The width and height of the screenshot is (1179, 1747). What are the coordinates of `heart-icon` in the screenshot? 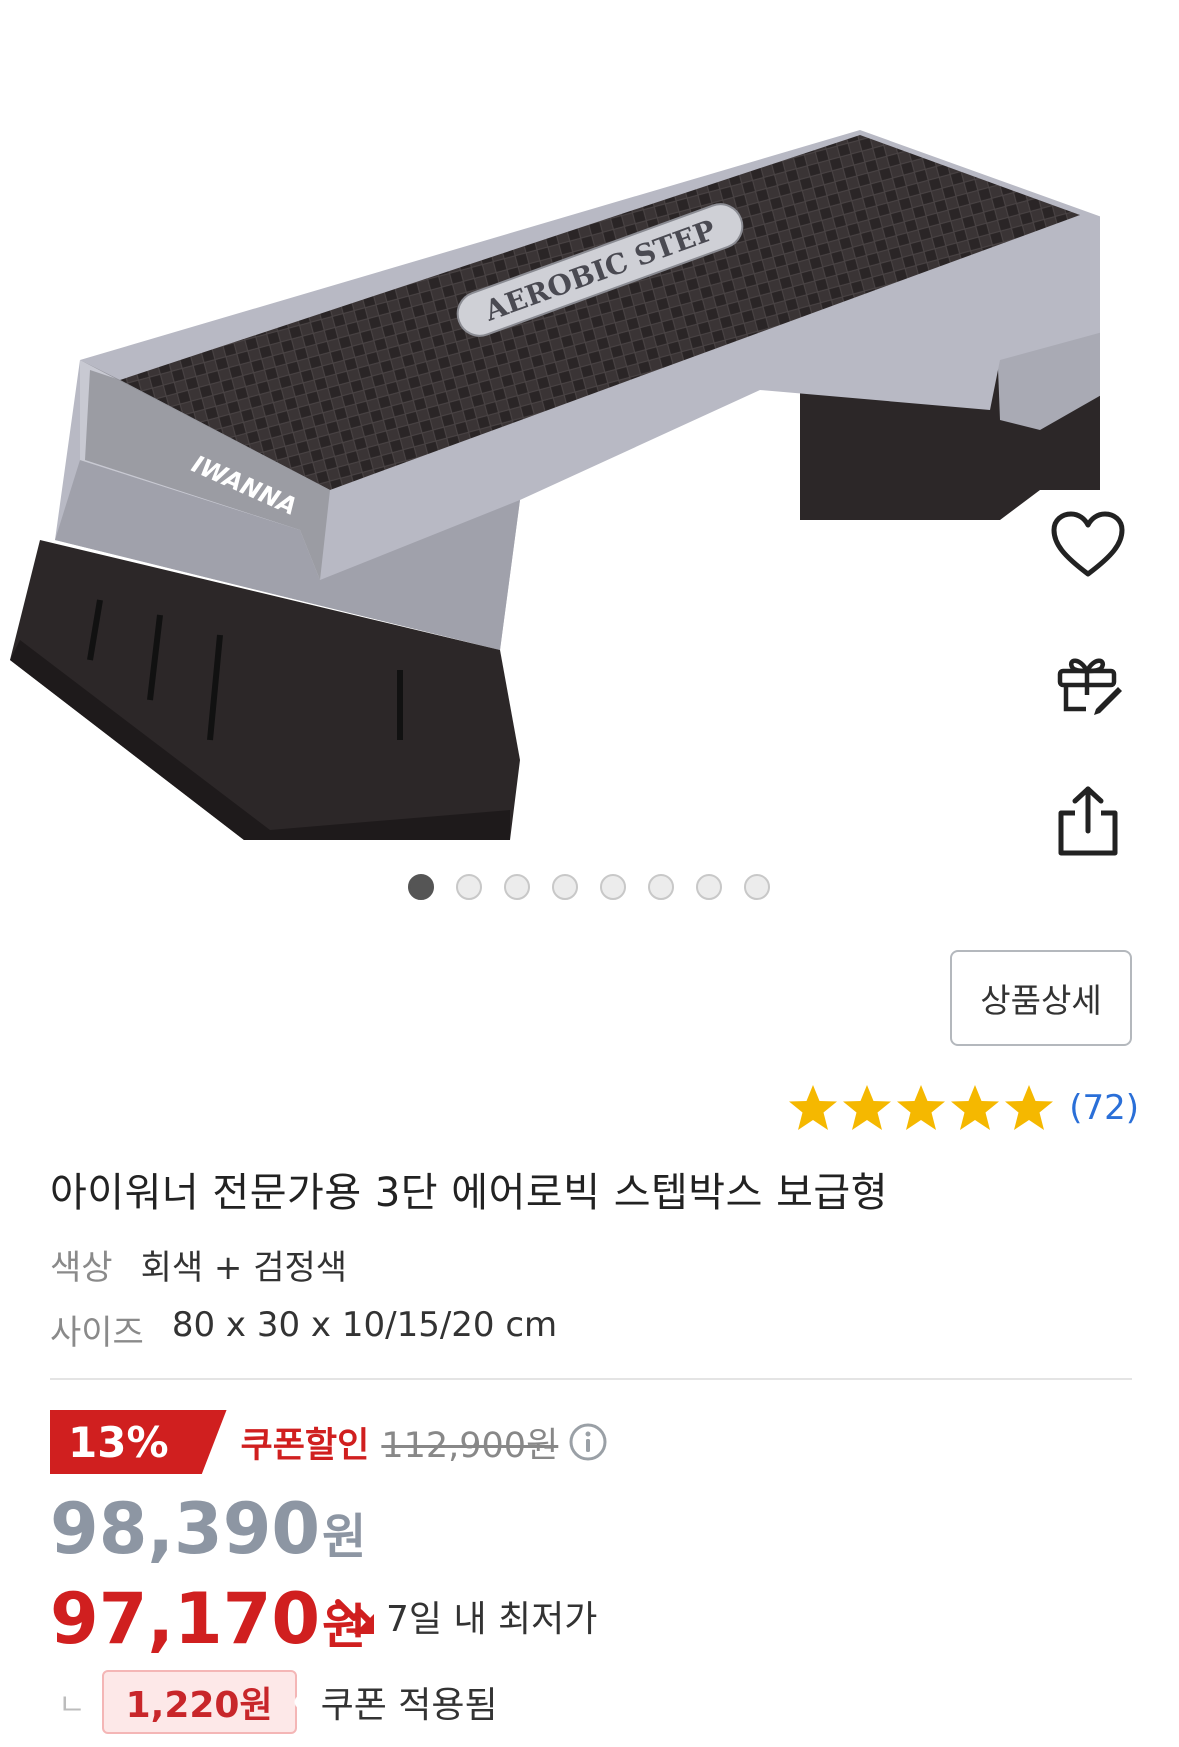 It's located at (1088, 544).